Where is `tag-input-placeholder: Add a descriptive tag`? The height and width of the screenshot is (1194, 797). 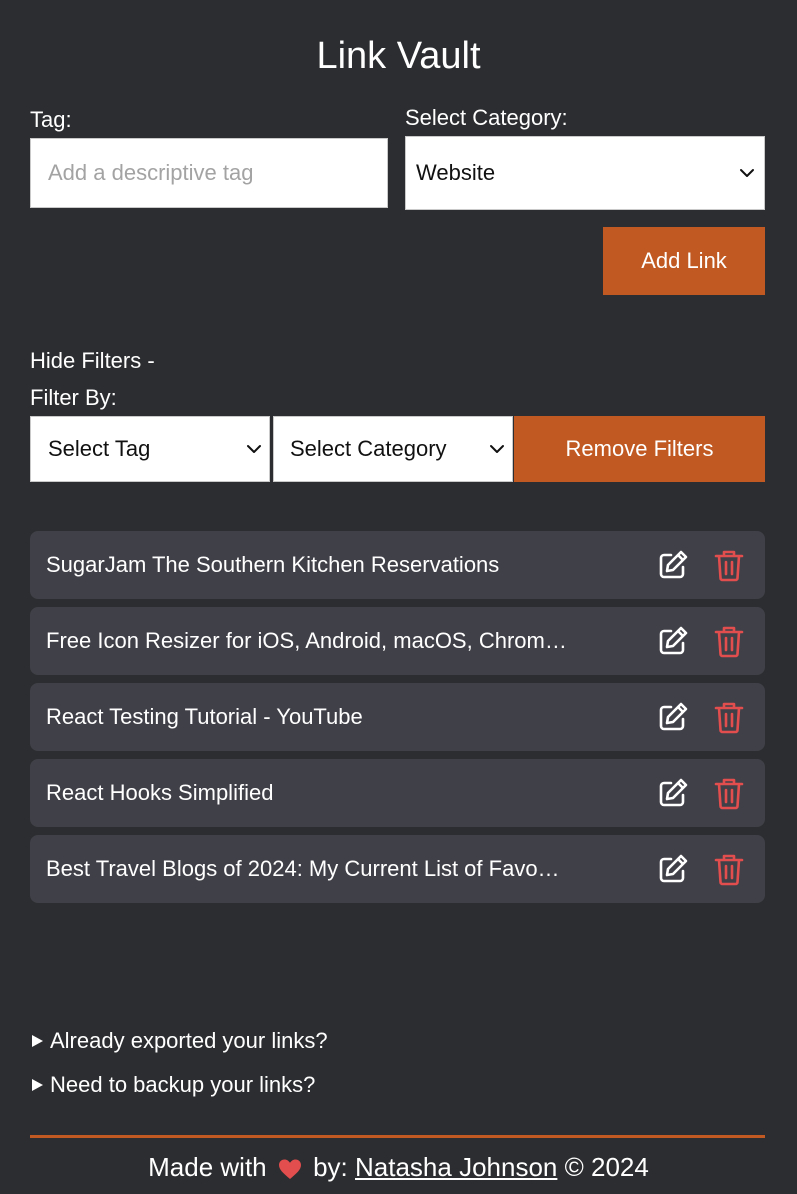 tag-input-placeholder: Add a descriptive tag is located at coordinates (151, 172).